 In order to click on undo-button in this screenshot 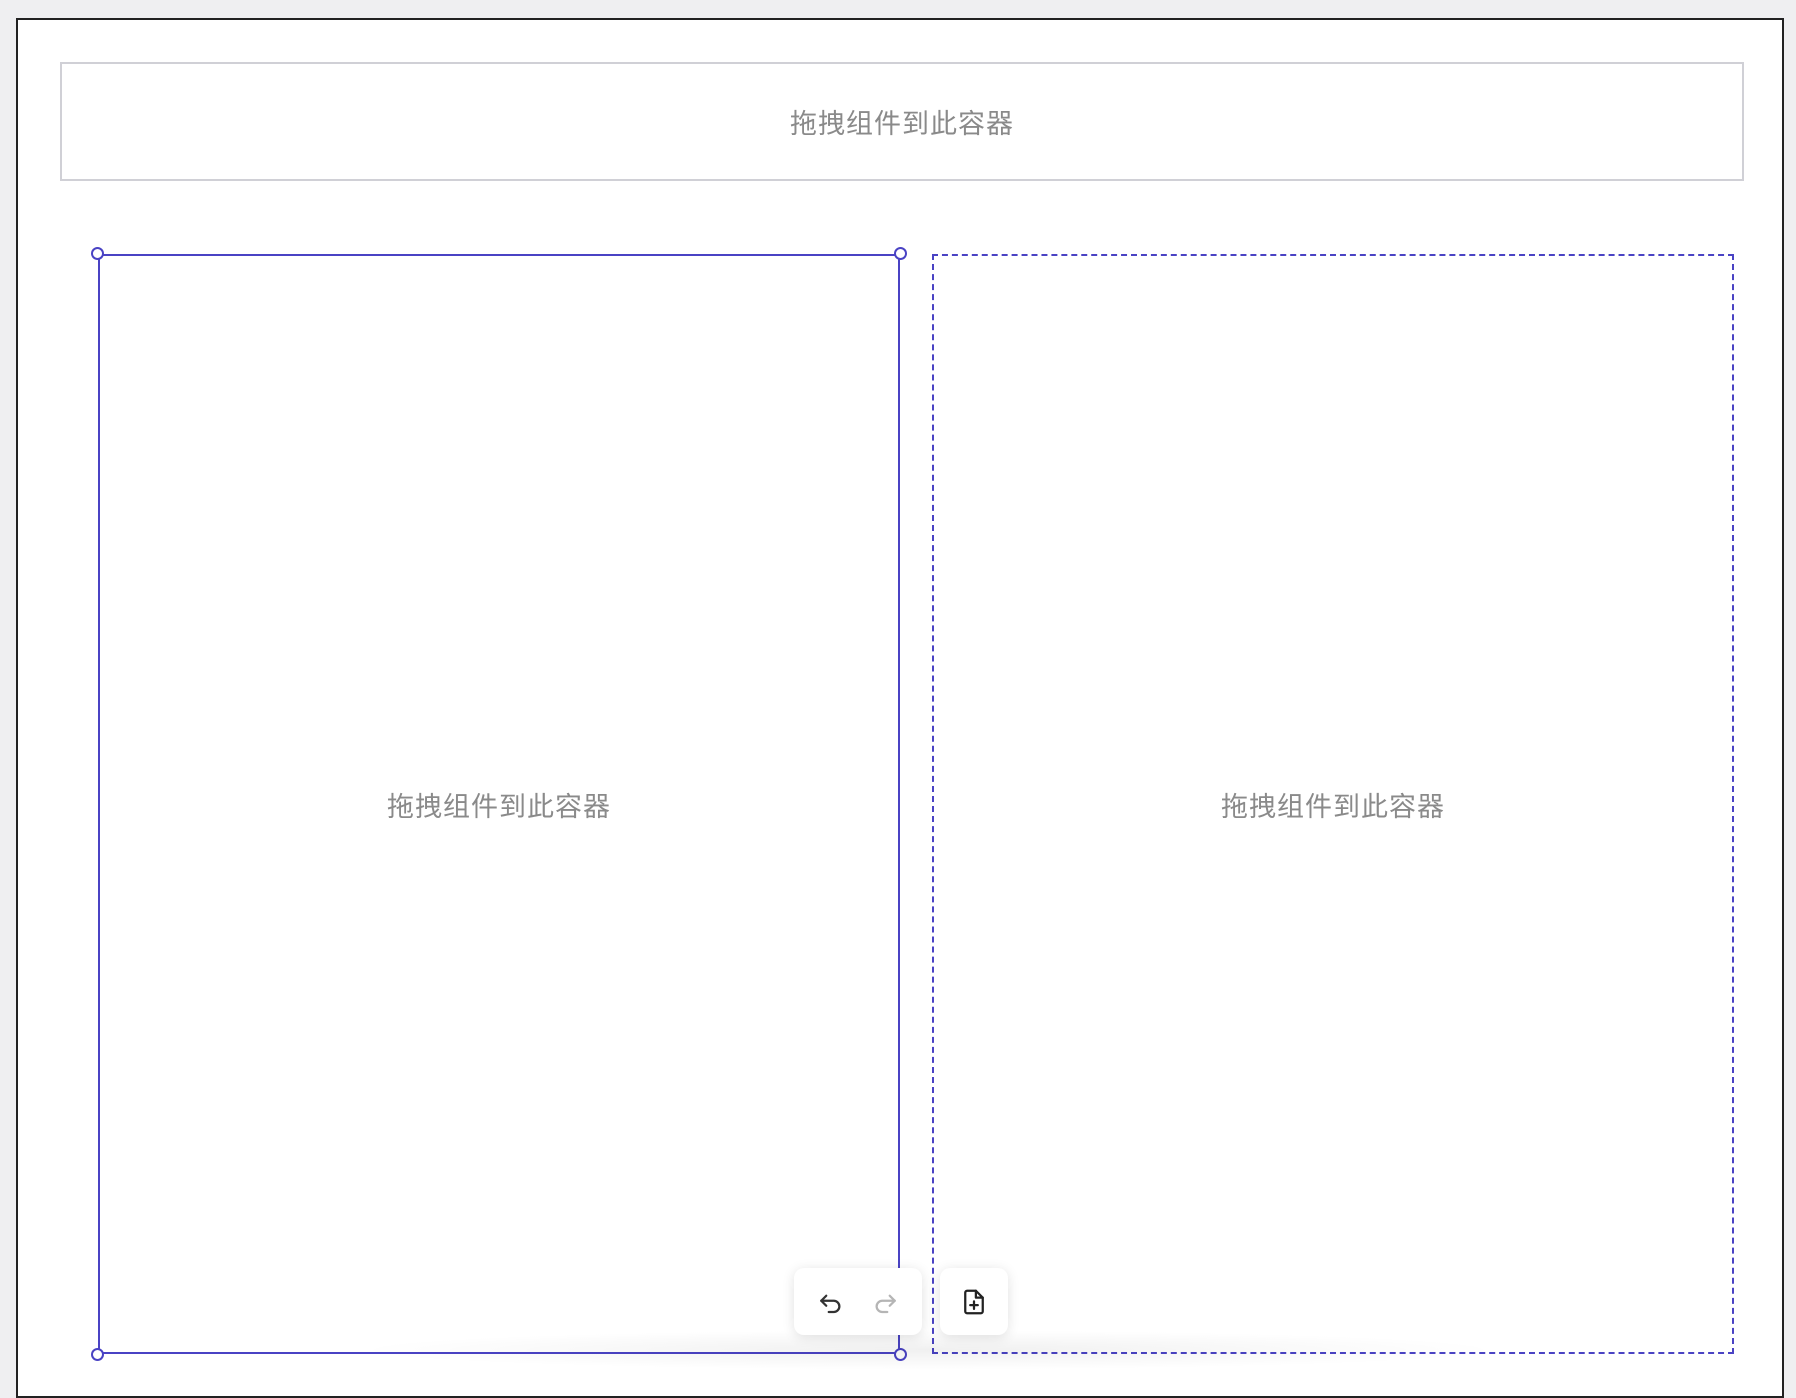, I will do `click(830, 1302)`.